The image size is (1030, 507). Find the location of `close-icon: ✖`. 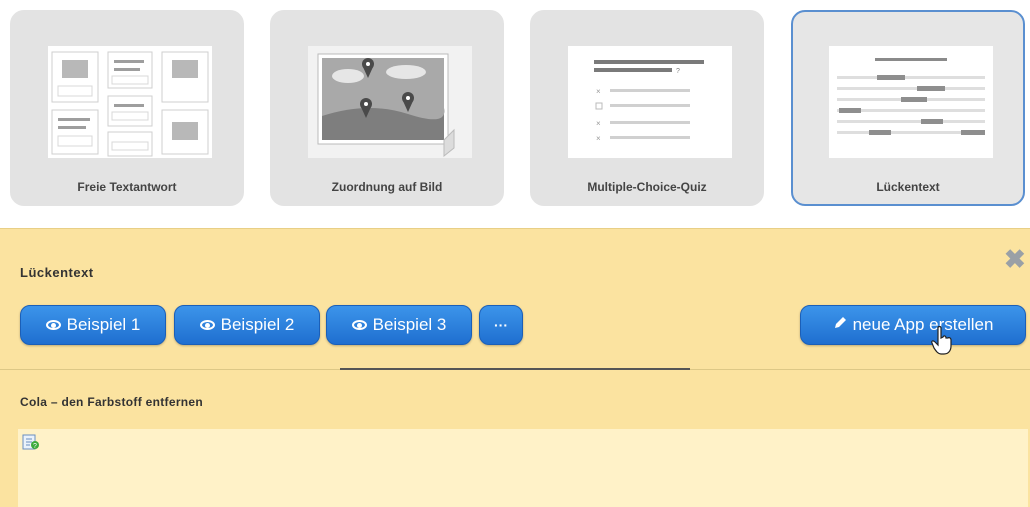

close-icon: ✖ is located at coordinates (1015, 259).